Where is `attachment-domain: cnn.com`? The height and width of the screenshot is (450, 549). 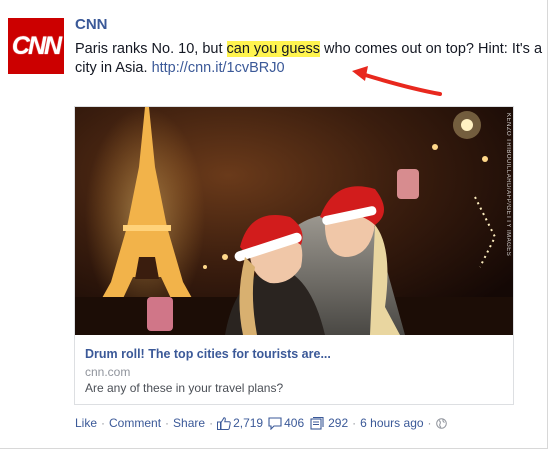
attachment-domain: cnn.com is located at coordinates (108, 372).